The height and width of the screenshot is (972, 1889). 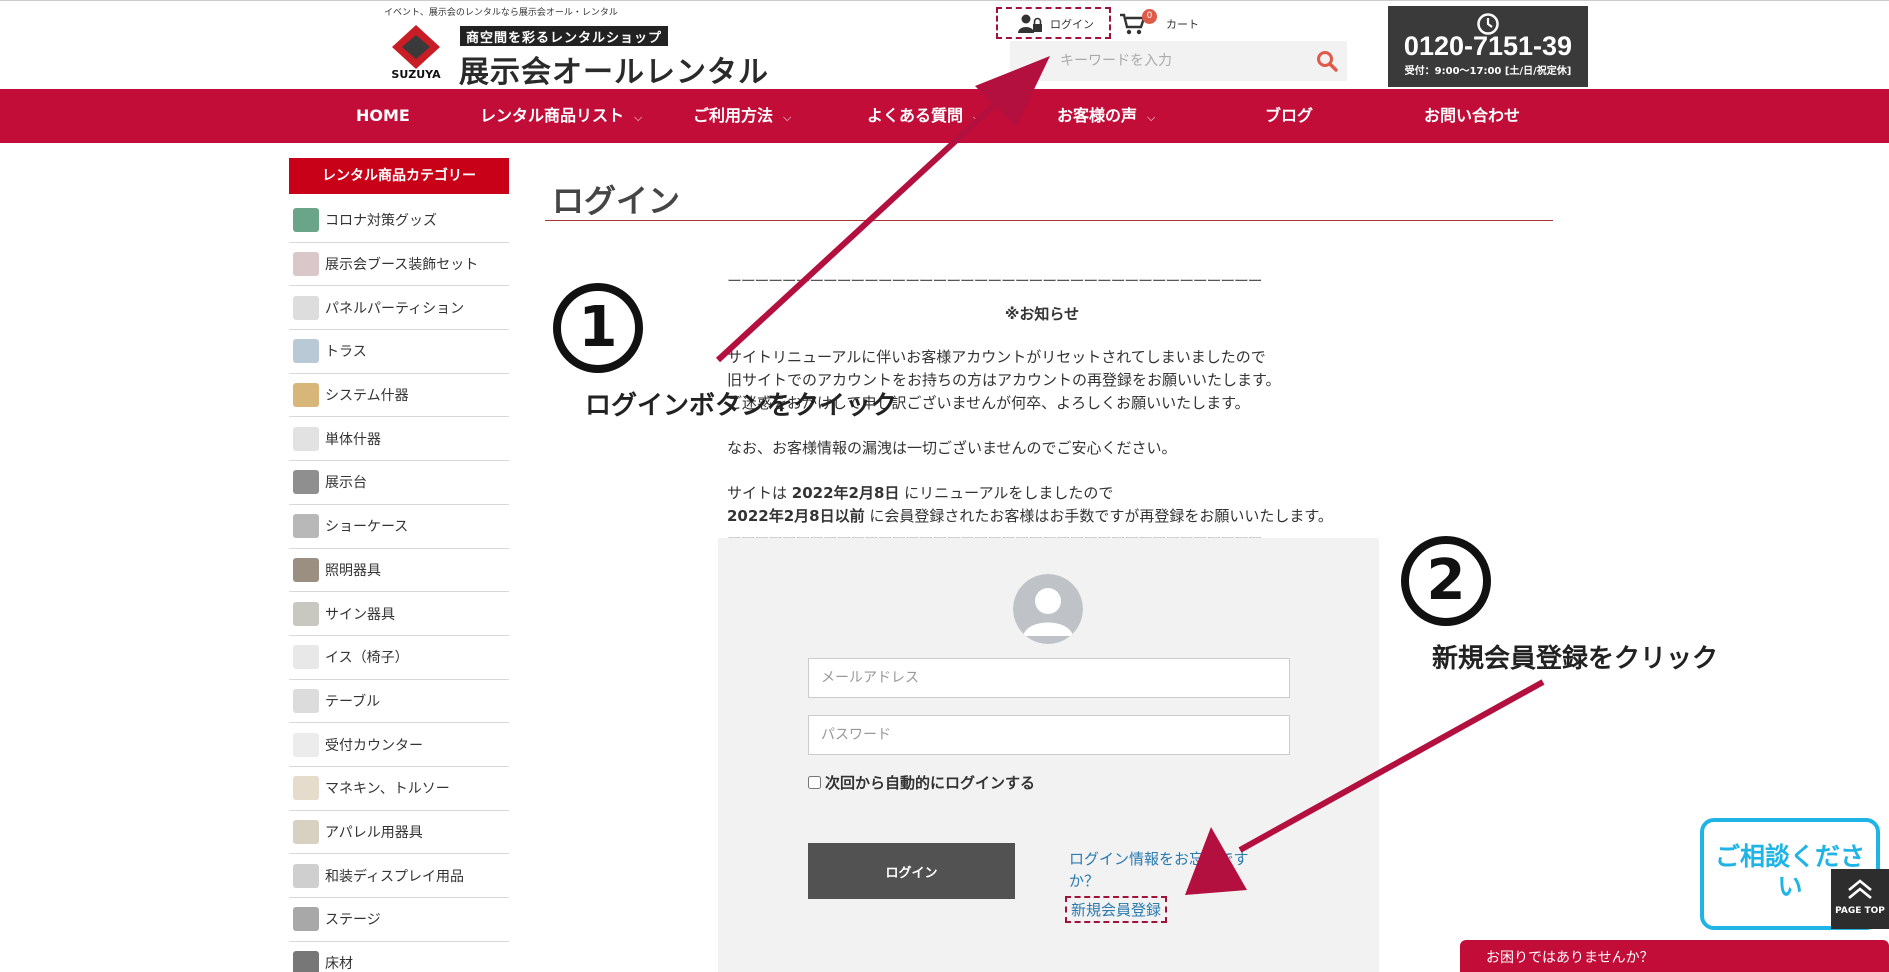 I want to click on phone-contact-box: 0120-7151-39 受付：9:00〜17:00 [土/日/祝定休], so click(x=1488, y=46).